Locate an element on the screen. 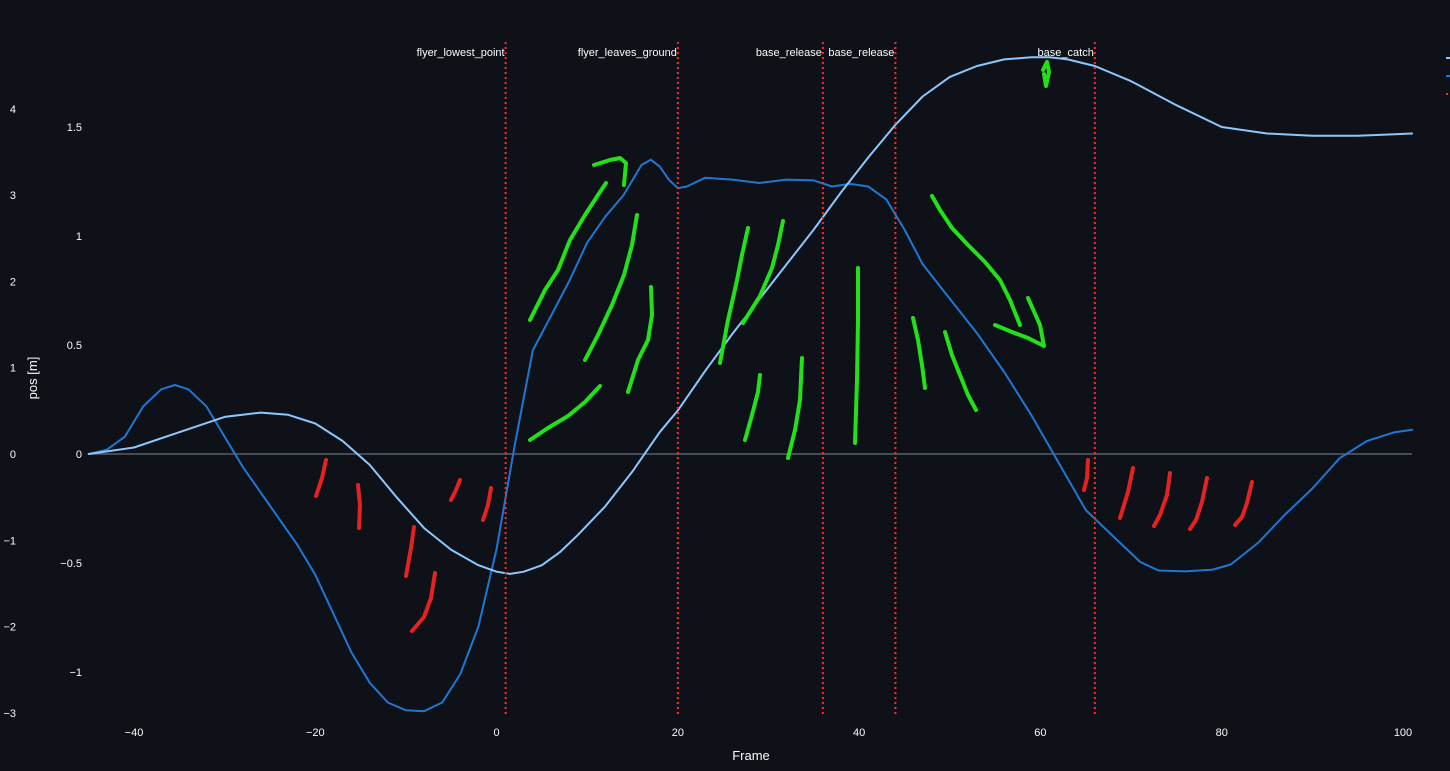 Image resolution: width=1450 pixels, height=771 pixels. y-right-tick-label: −1 is located at coordinates (75, 673).